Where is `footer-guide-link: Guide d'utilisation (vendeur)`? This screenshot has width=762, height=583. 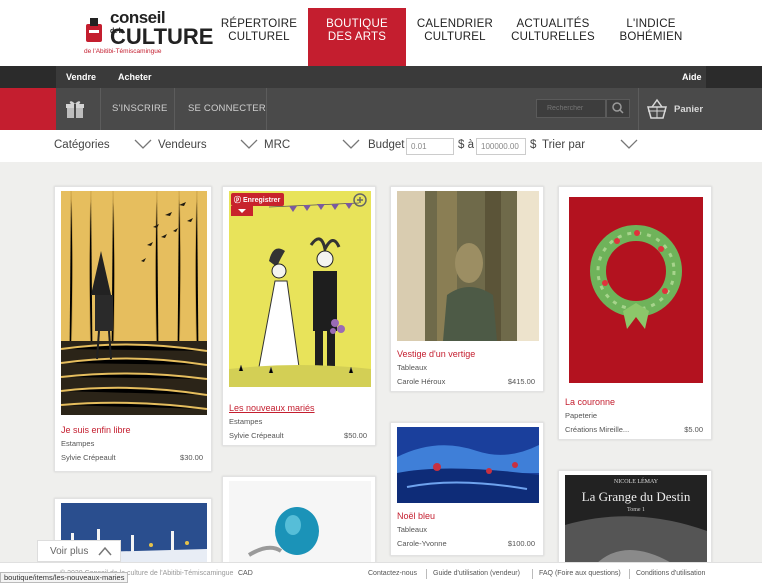
footer-guide-link: Guide d'utilisation (vendeur) is located at coordinates (476, 573).